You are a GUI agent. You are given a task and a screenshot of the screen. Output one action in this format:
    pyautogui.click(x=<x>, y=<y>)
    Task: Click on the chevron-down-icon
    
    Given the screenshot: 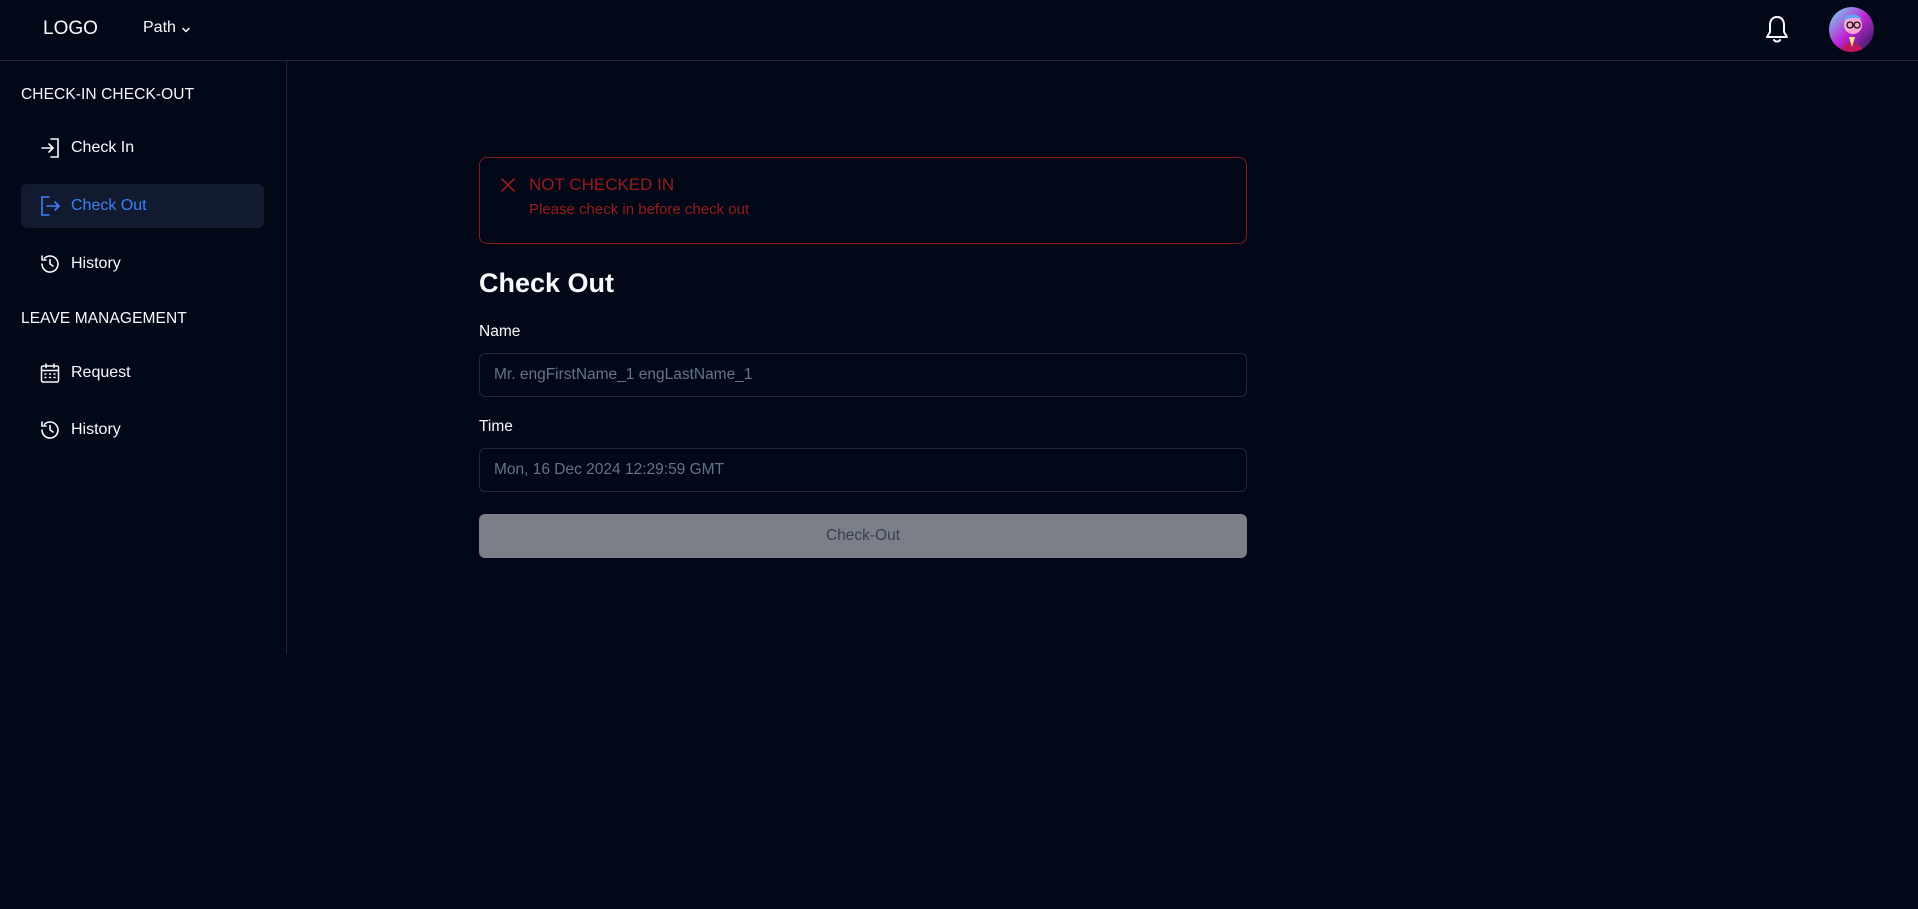 What is the action you would take?
    pyautogui.click(x=186, y=29)
    